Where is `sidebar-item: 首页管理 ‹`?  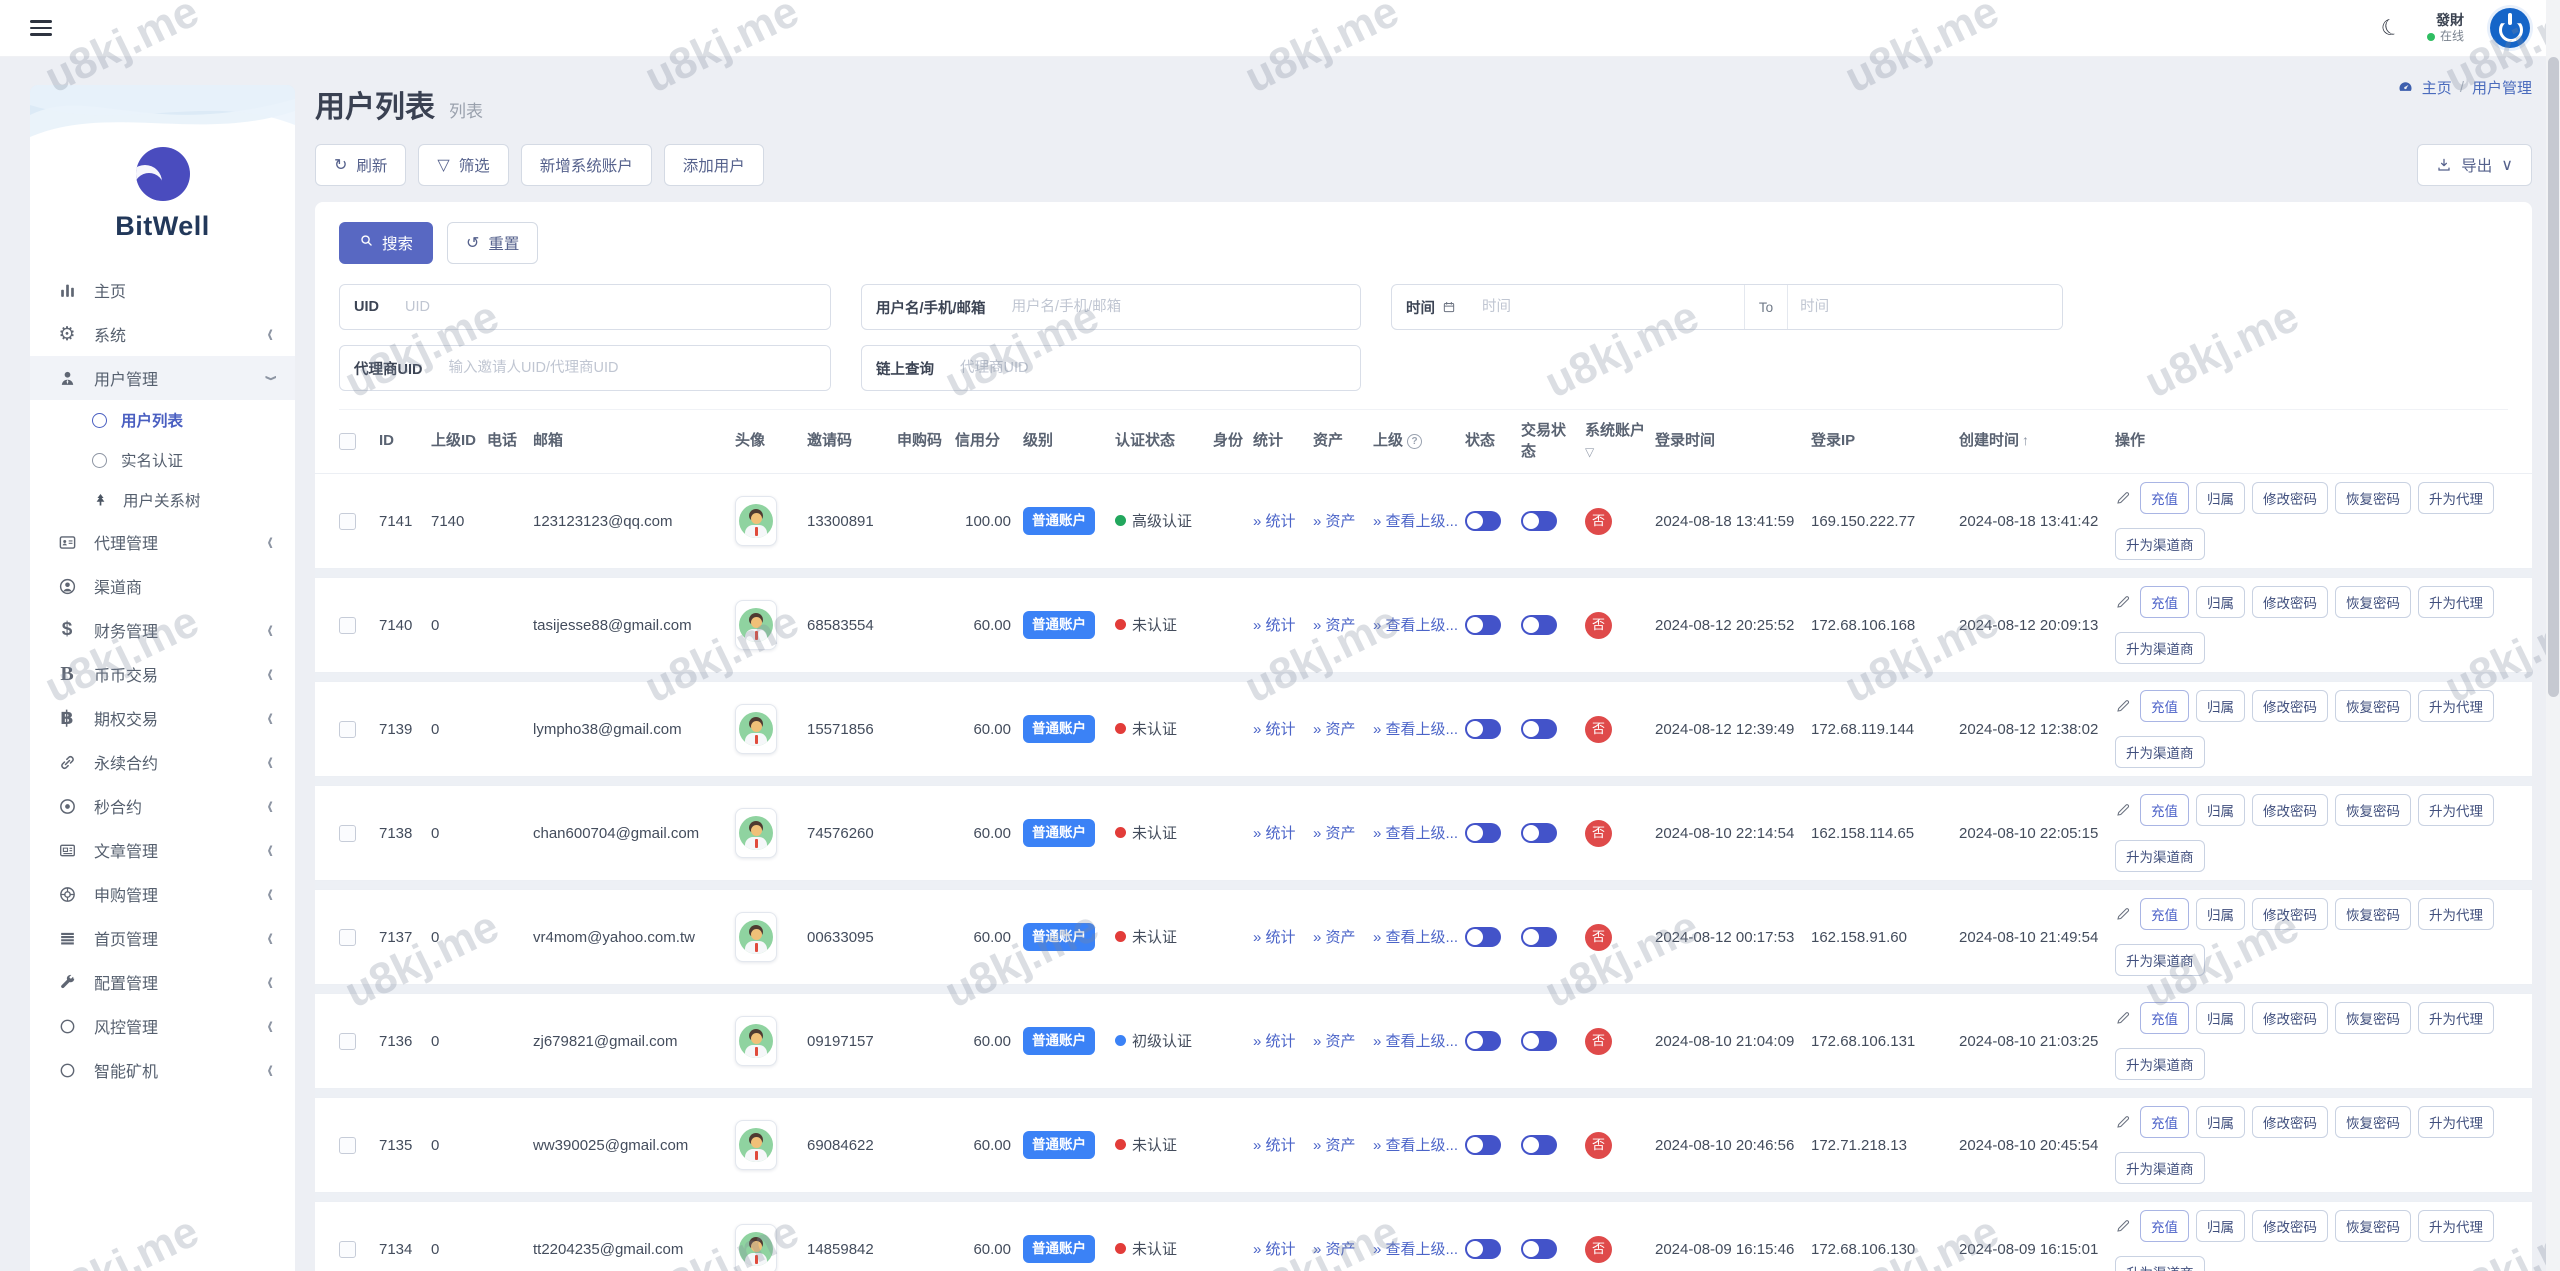 sidebar-item: 首页管理 ‹ is located at coordinates (162, 938).